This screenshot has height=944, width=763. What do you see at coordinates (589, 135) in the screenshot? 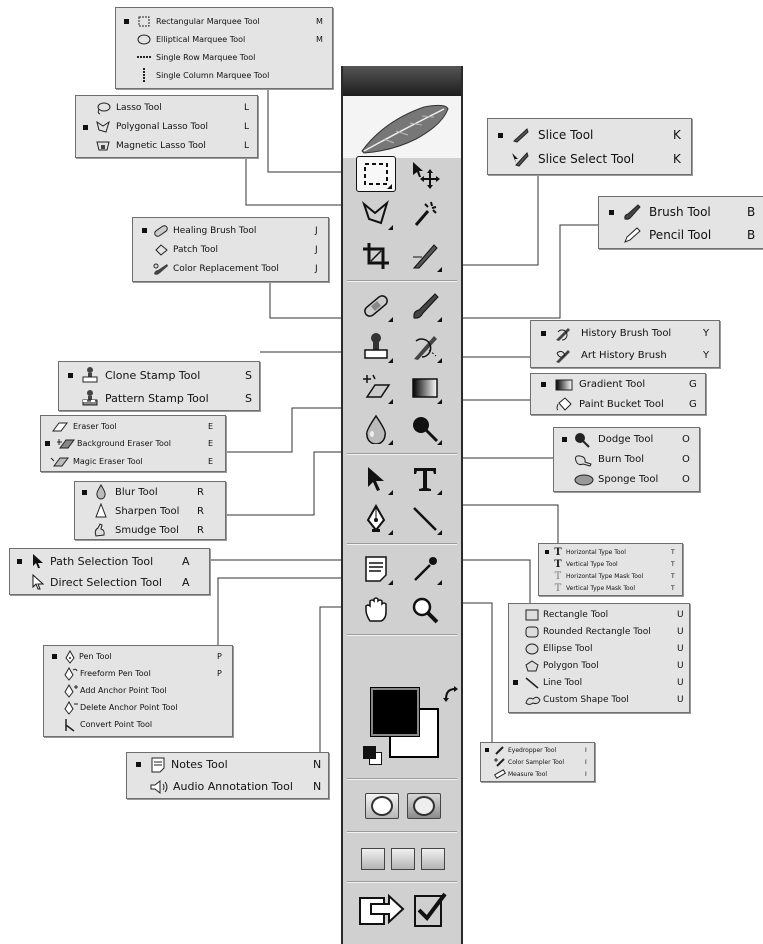
I see `flyout-item-slice: Slice Tool K` at bounding box center [589, 135].